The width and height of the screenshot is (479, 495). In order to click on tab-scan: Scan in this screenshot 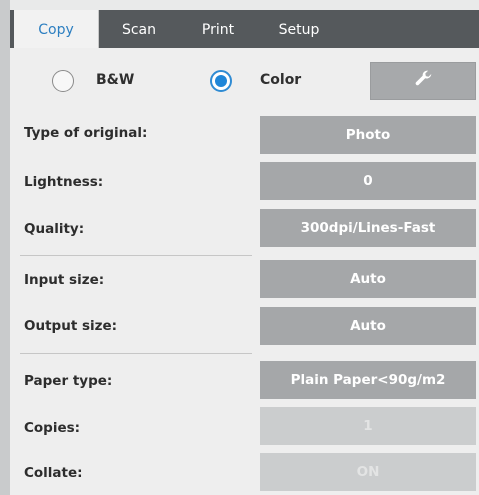, I will do `click(139, 29)`.